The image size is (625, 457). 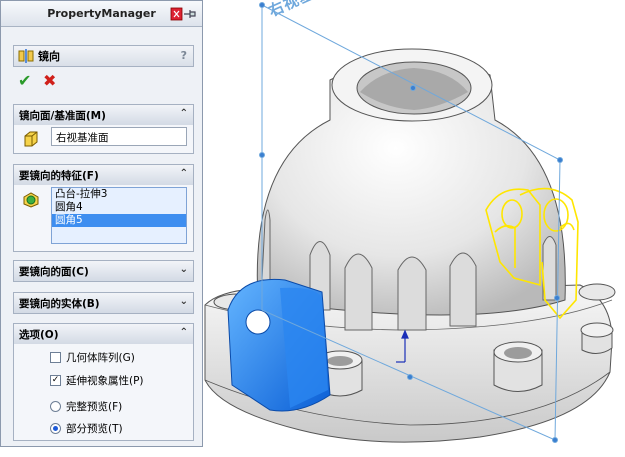 What do you see at coordinates (49, 56) in the screenshot?
I see `feature-title-label: 镜向` at bounding box center [49, 56].